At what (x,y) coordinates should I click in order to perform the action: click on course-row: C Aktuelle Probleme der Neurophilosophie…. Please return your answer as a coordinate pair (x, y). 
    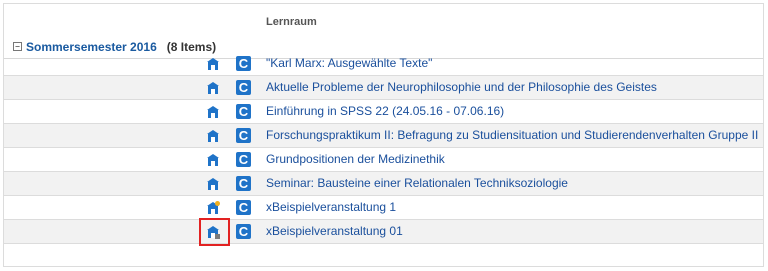
    Looking at the image, I should click on (383, 88).